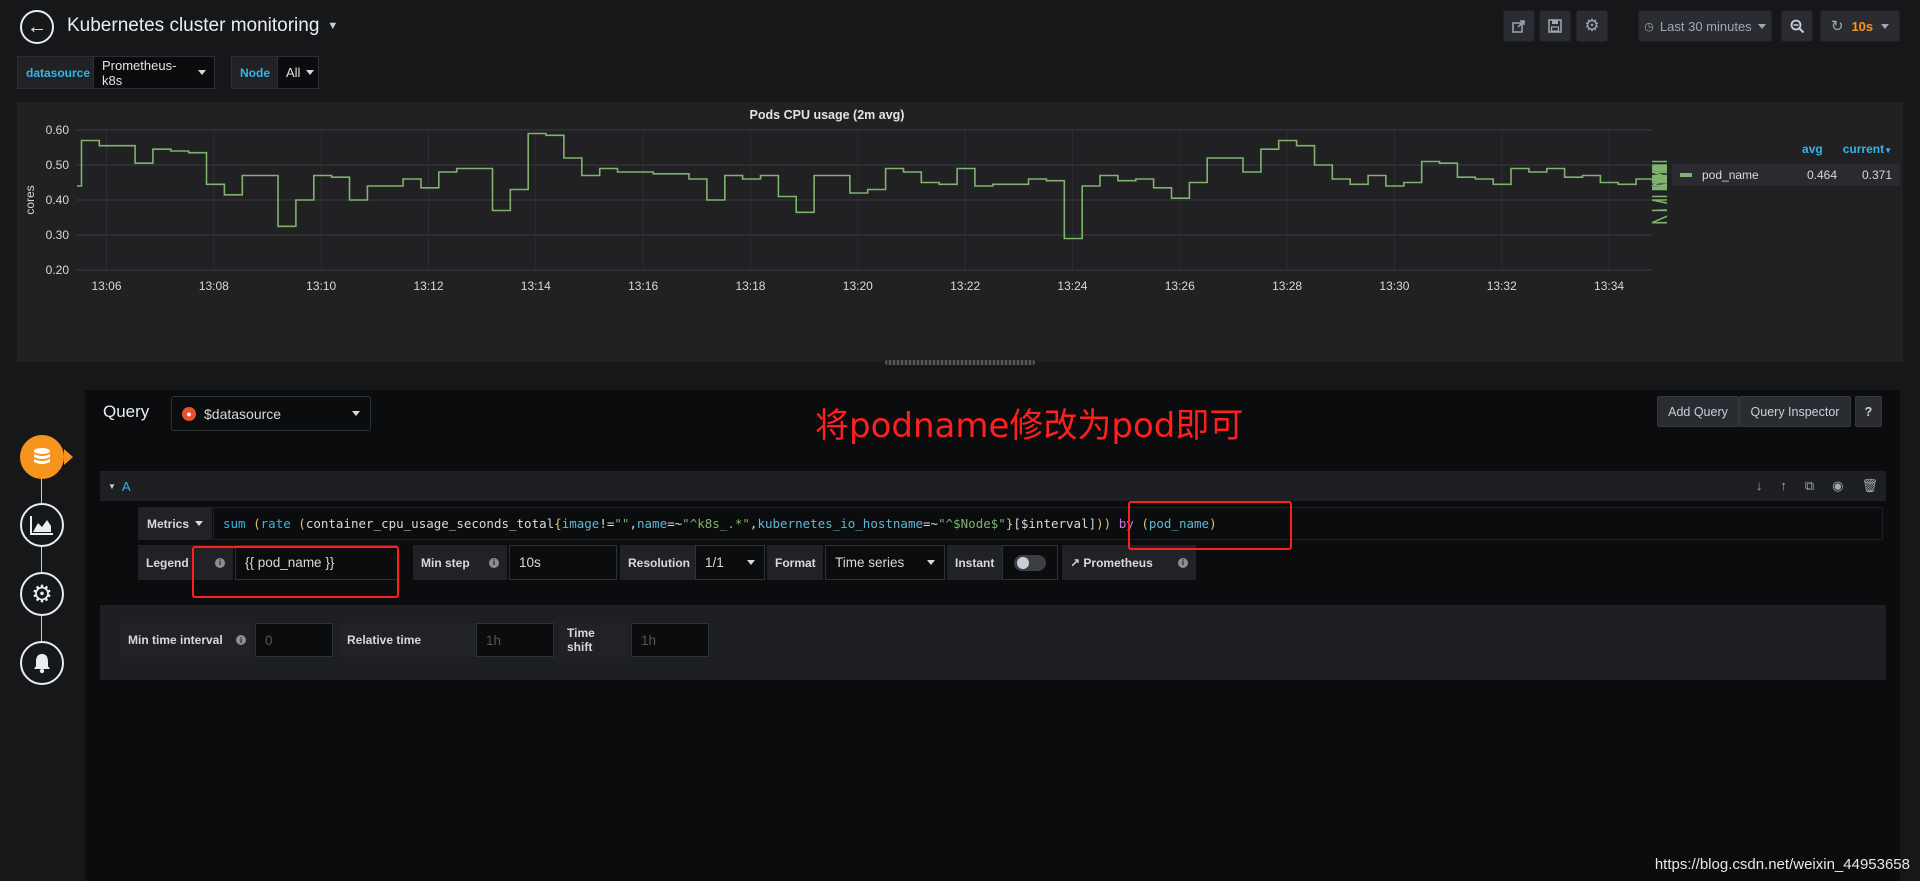 Image resolution: width=1920 pixels, height=881 pixels. I want to click on resolution-label: Resolution, so click(657, 562).